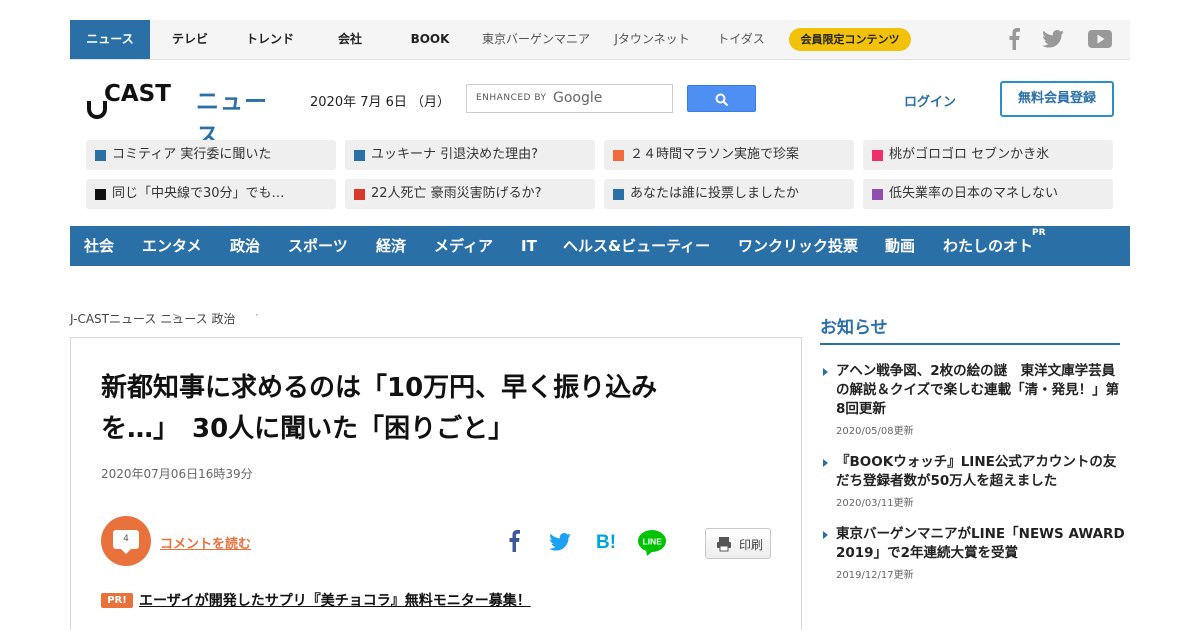 This screenshot has width=1200, height=630. I want to click on breadcrumb-home: J-CASTニュース, so click(113, 319).